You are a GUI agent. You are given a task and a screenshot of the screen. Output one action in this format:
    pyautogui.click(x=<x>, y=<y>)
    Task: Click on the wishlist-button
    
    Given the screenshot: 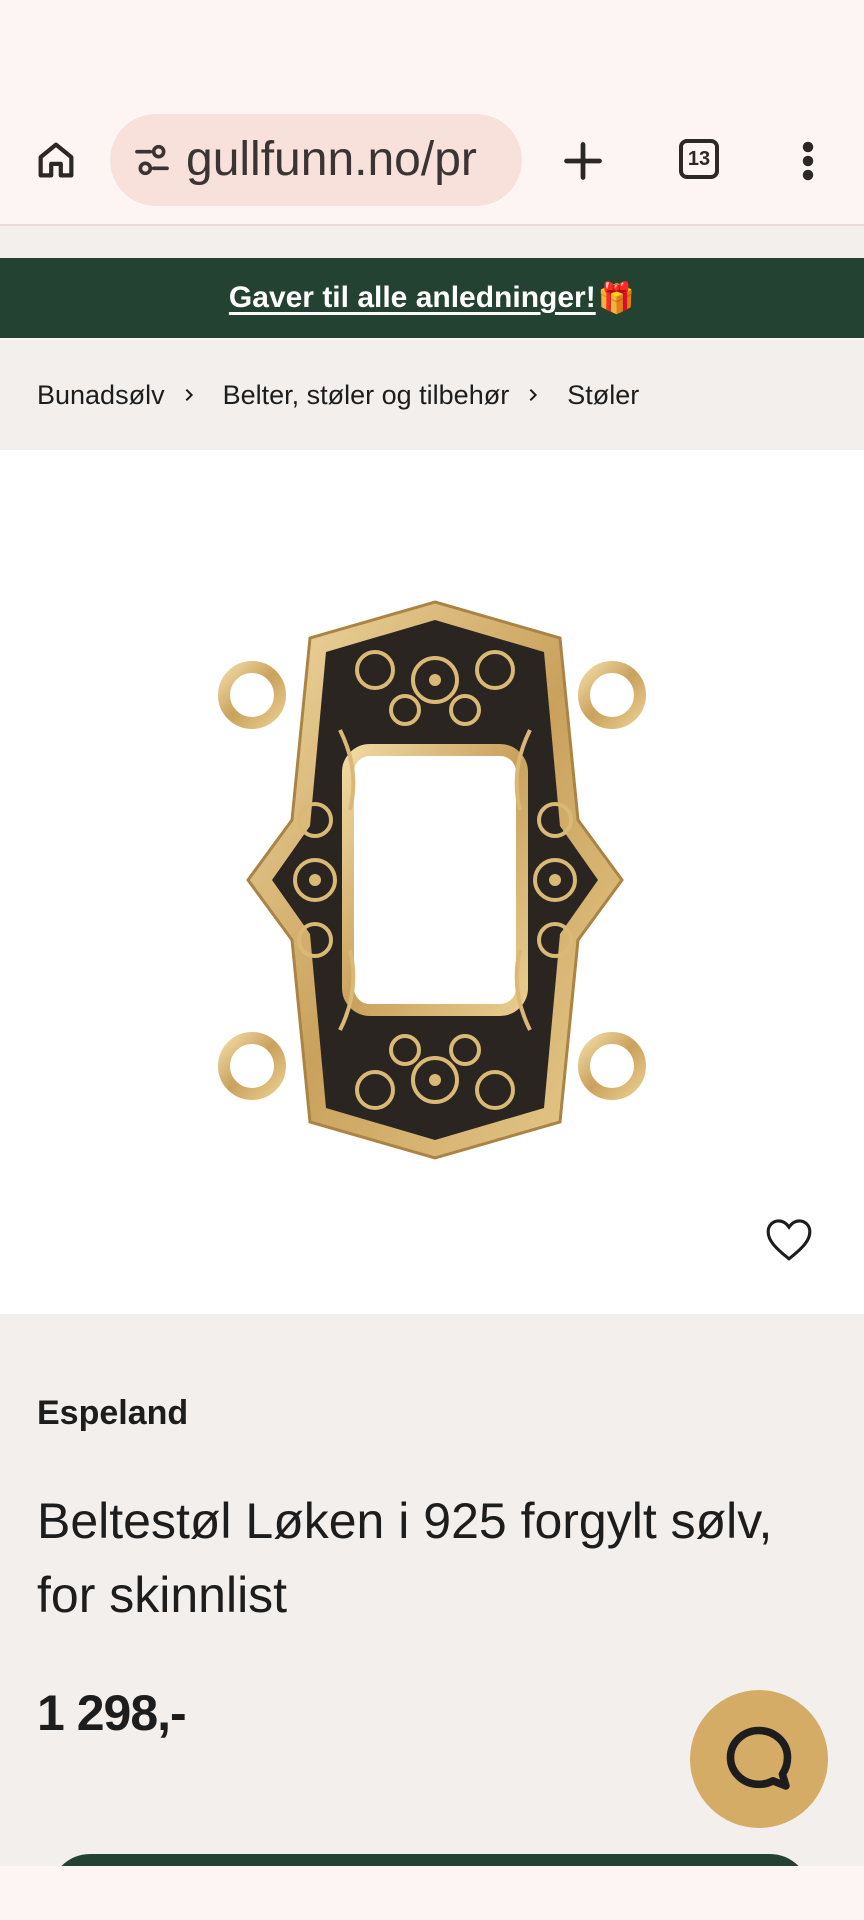 What is the action you would take?
    pyautogui.click(x=789, y=1239)
    